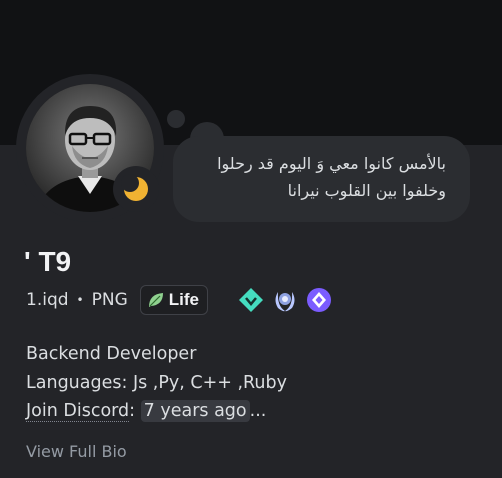  I want to click on nitro-badge, so click(319, 300).